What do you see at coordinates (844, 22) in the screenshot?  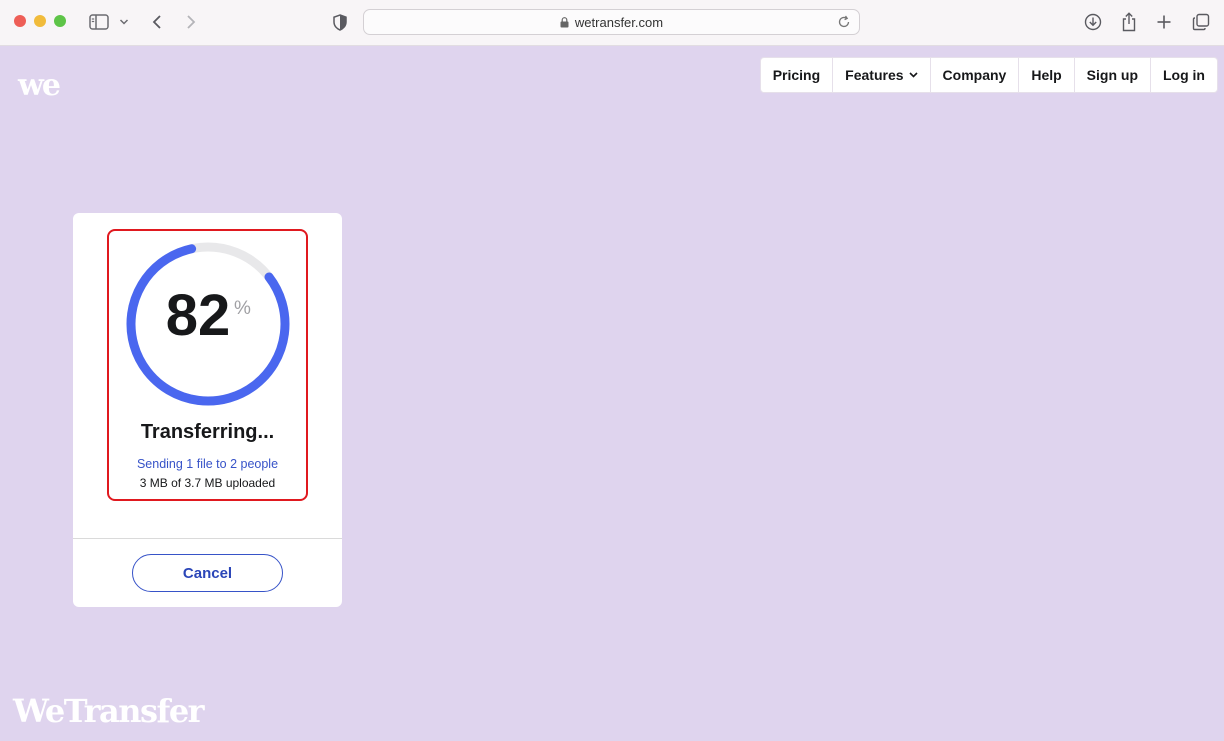 I see `reload-icon` at bounding box center [844, 22].